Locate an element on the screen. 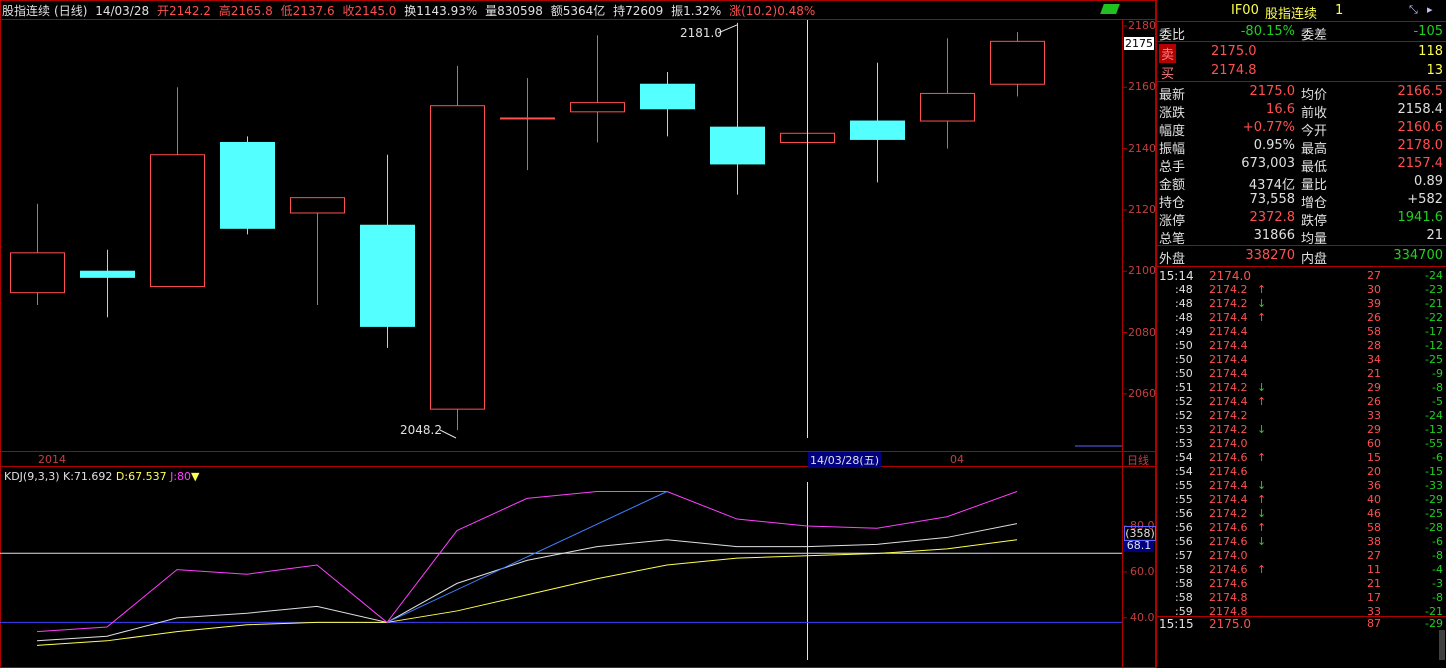  outer-value: 338270 is located at coordinates (1270, 255).